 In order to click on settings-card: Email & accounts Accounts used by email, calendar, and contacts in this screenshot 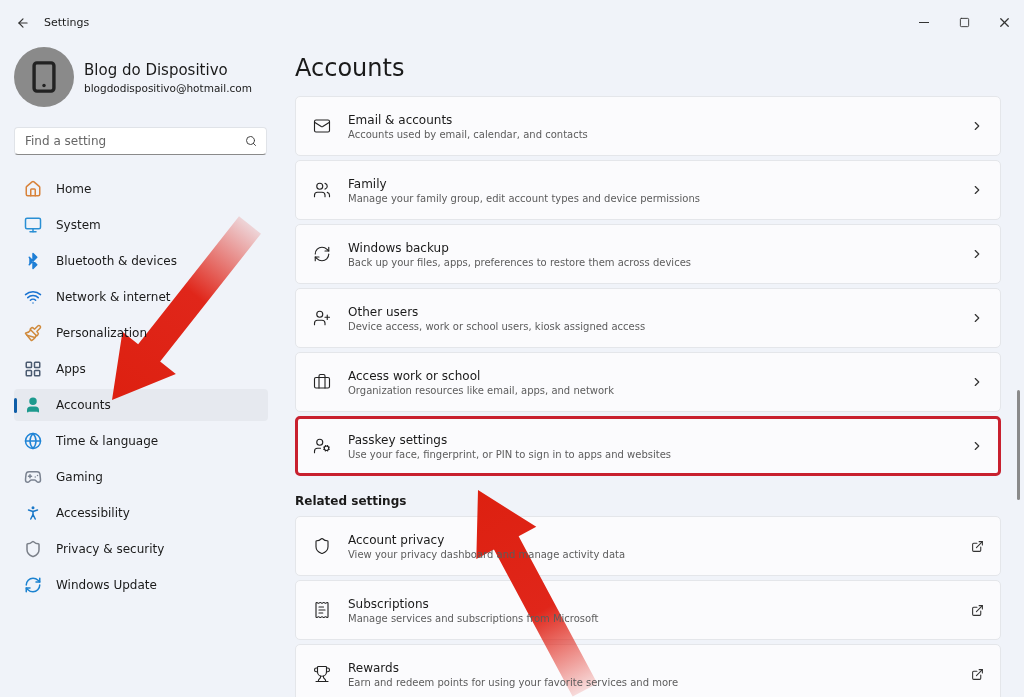, I will do `click(648, 126)`.